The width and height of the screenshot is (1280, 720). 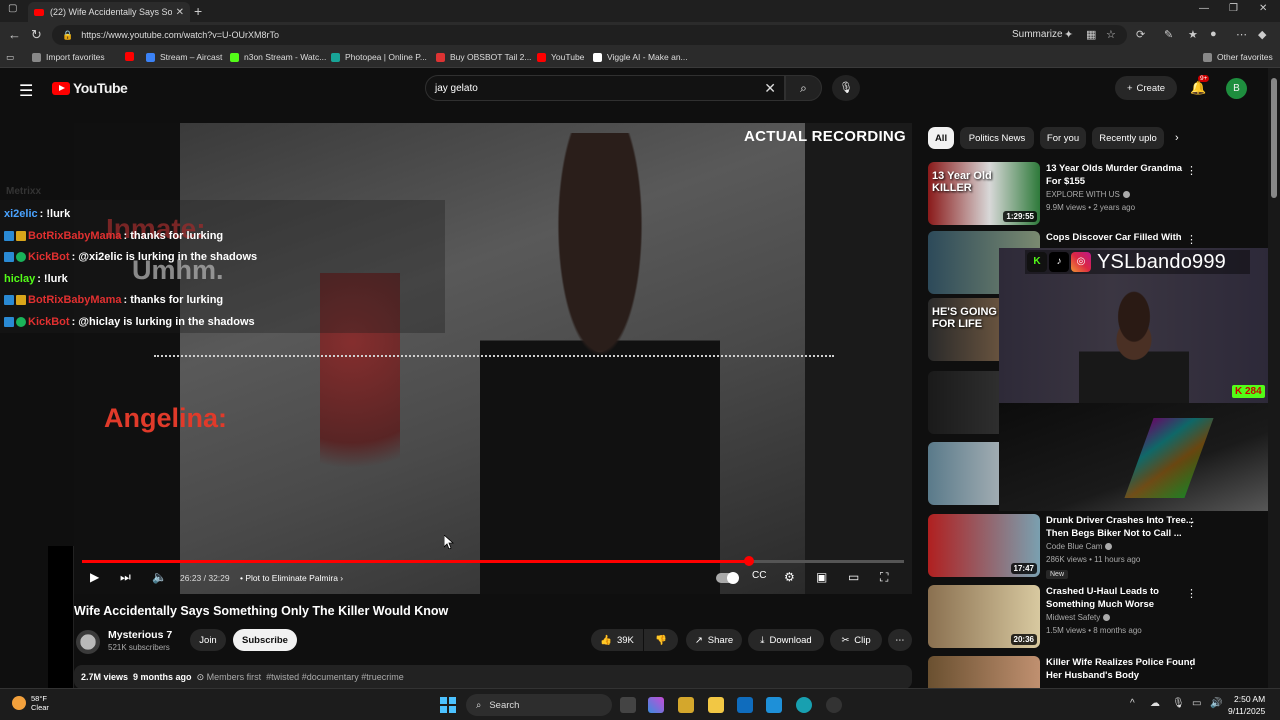 What do you see at coordinates (265, 640) in the screenshot?
I see `subscribe-button: Subscribe` at bounding box center [265, 640].